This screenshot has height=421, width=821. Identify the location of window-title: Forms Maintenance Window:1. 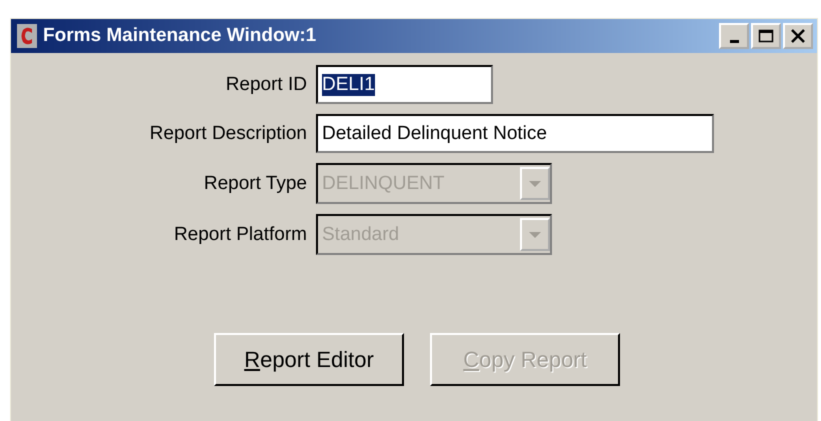
(180, 36).